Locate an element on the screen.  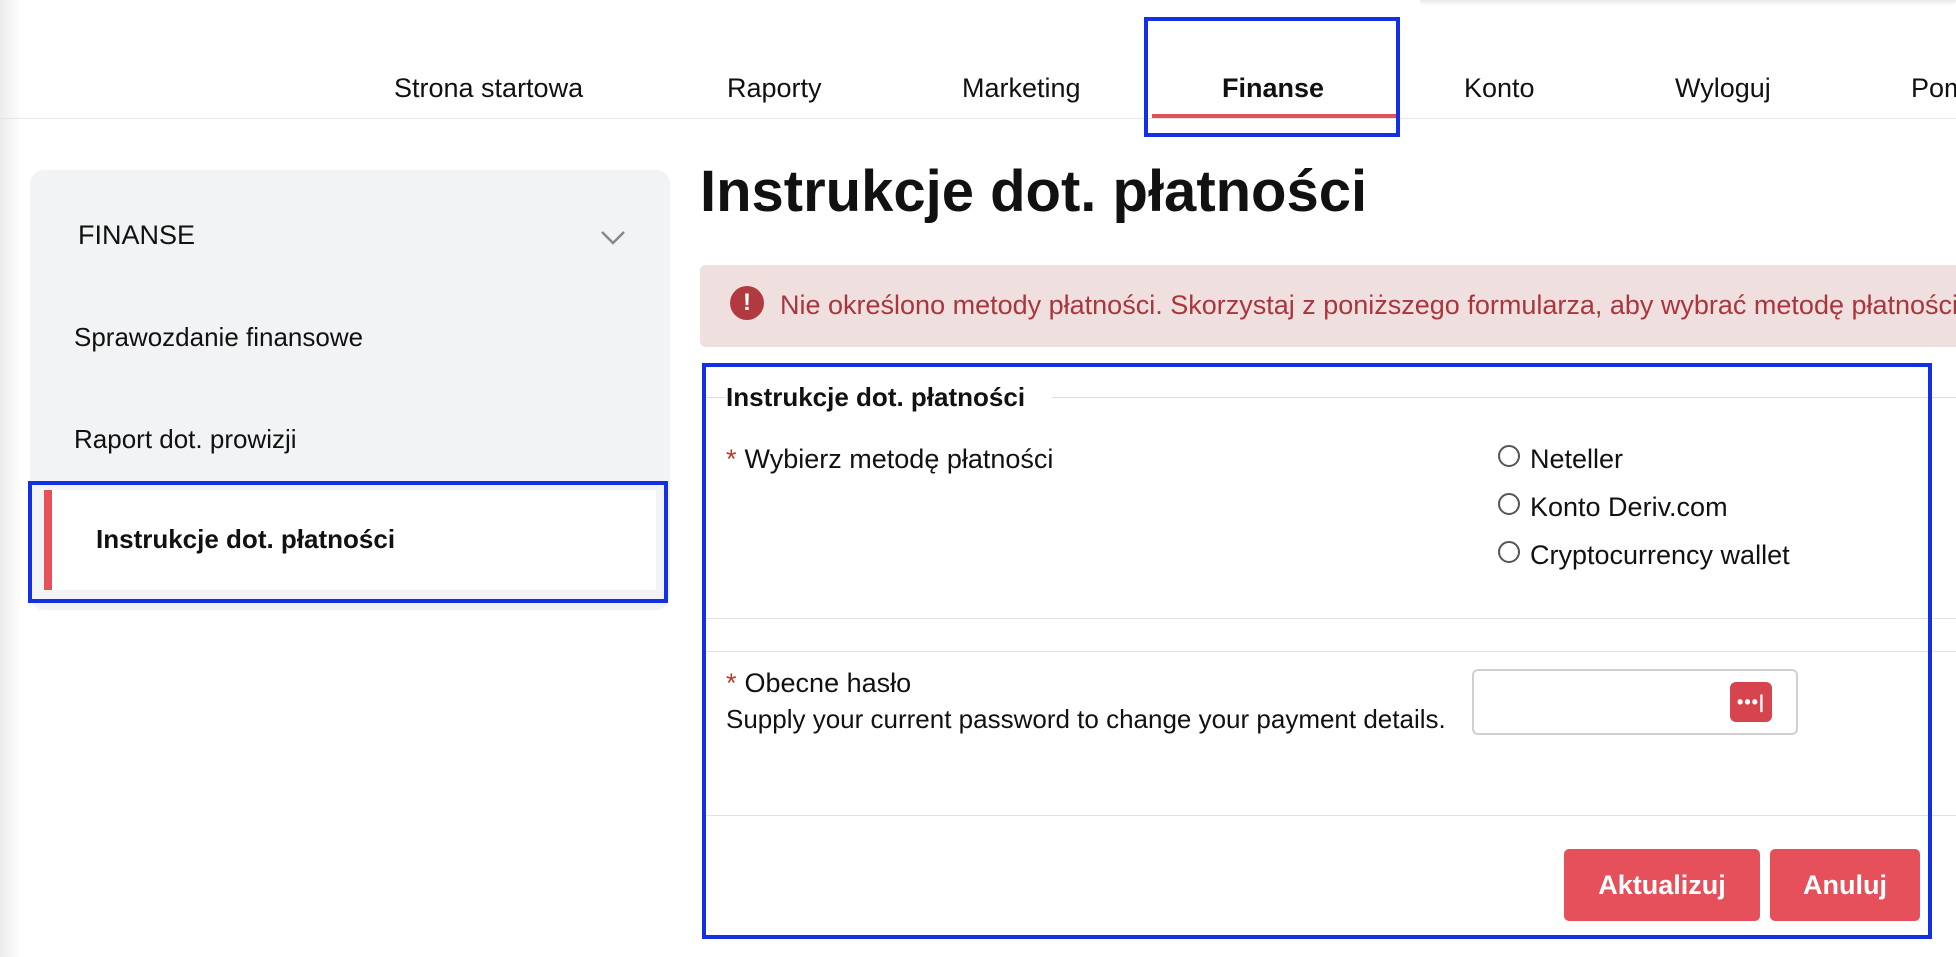
exclamation-icon: ! is located at coordinates (747, 303).